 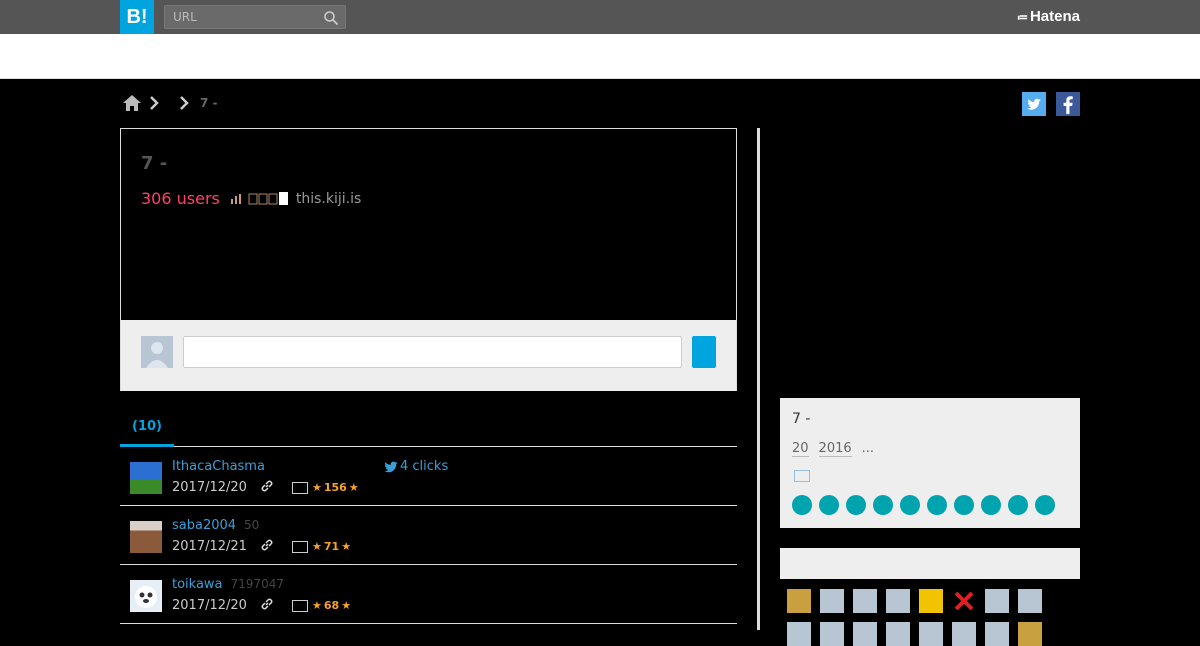 I want to click on related-entry-title: 7 -, so click(x=801, y=419).